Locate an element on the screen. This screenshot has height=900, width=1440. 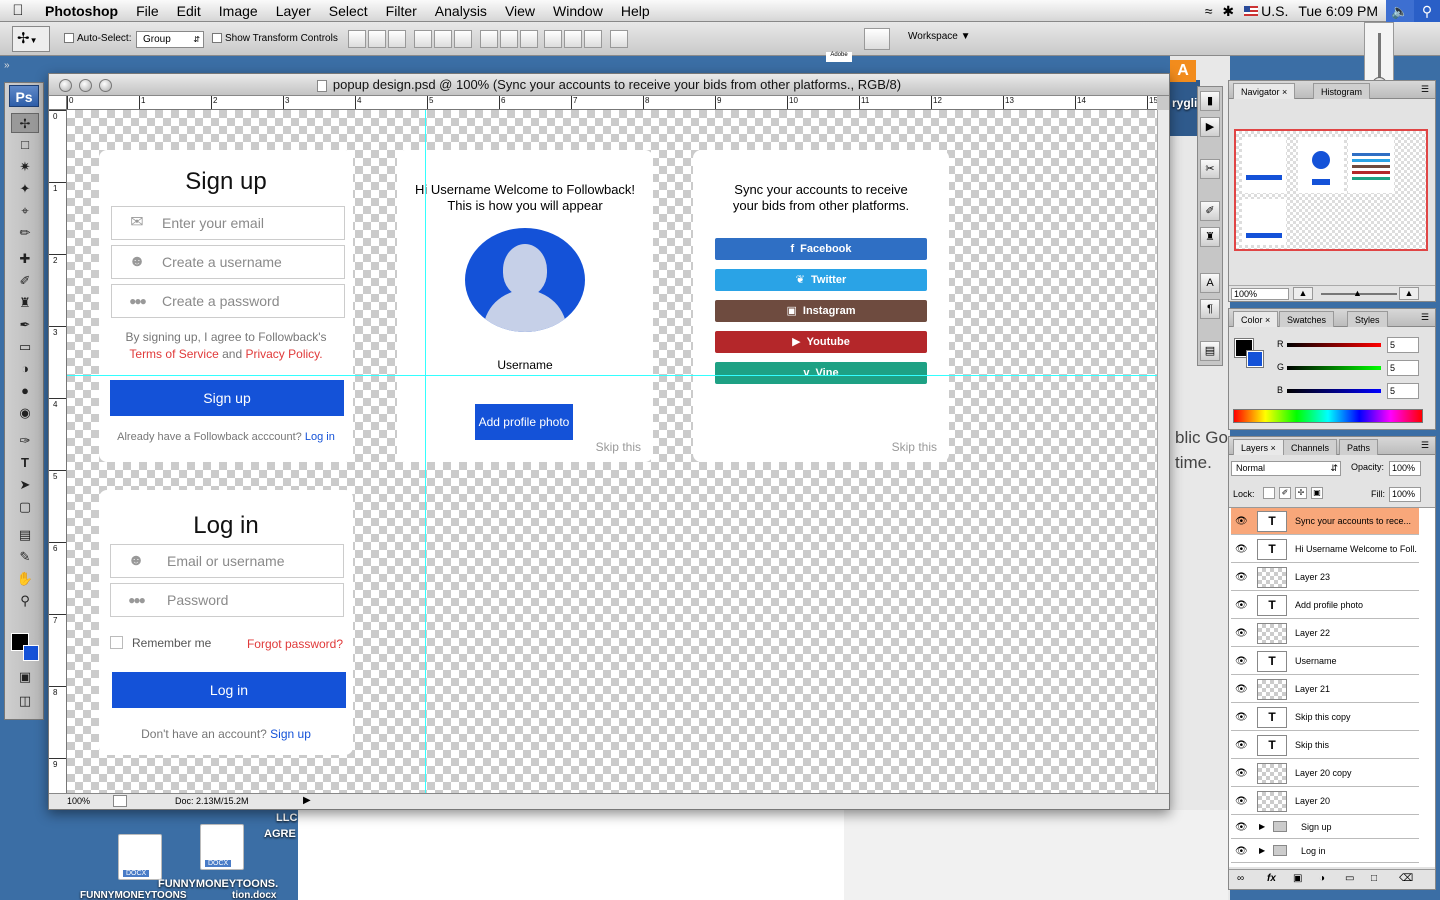
eyedropper-tool-icon: ✏ is located at coordinates (25, 233).